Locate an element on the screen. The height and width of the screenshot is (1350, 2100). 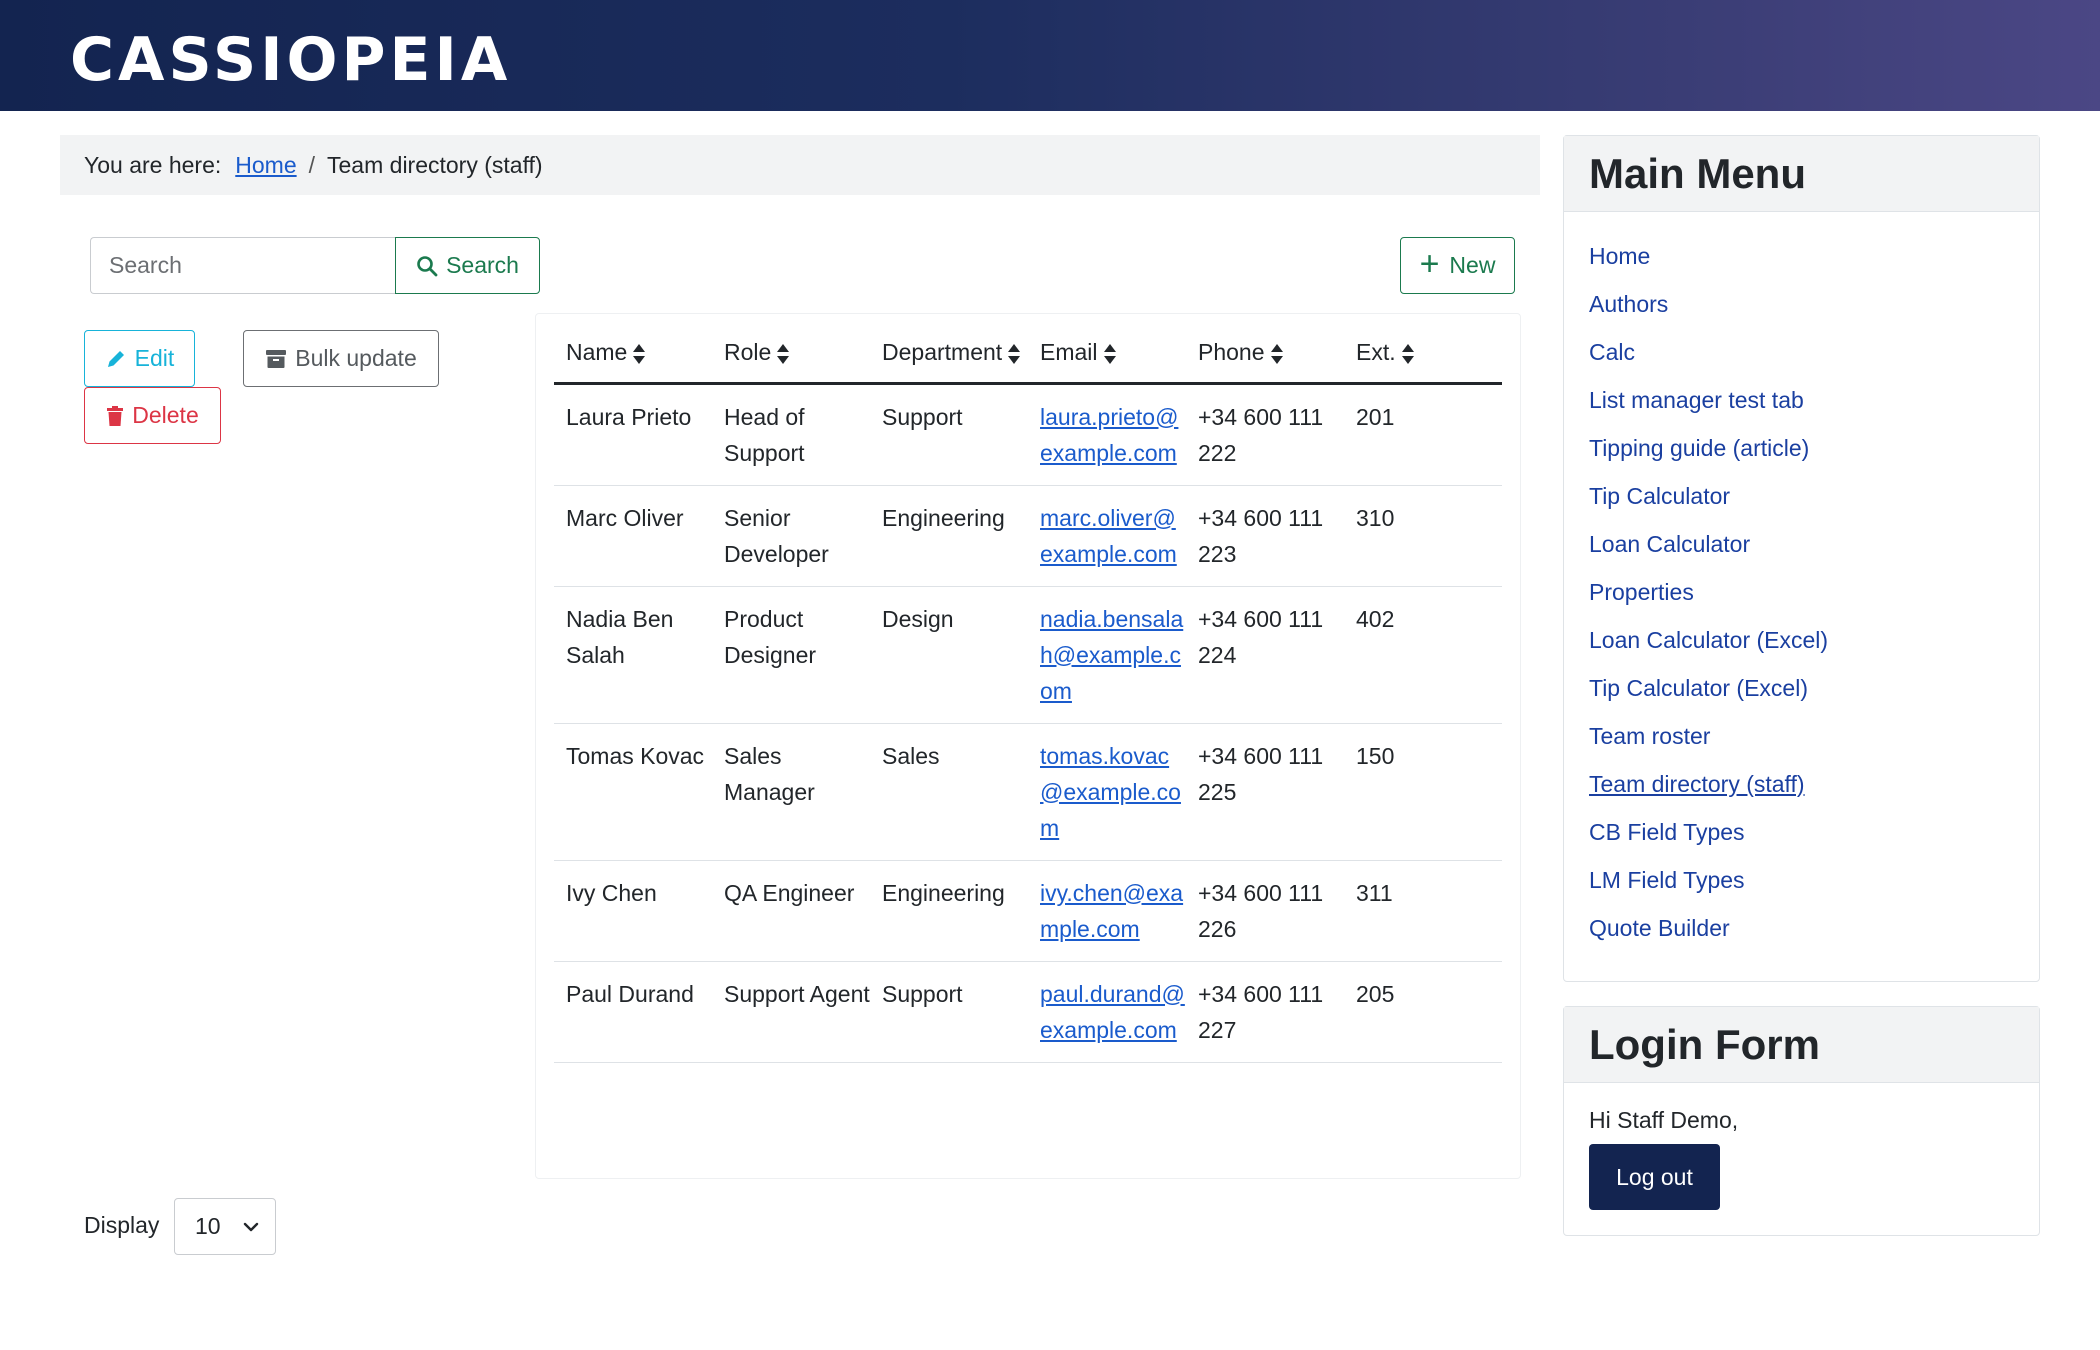
email-link: tomas.kovac@example.com is located at coordinates (1110, 792).